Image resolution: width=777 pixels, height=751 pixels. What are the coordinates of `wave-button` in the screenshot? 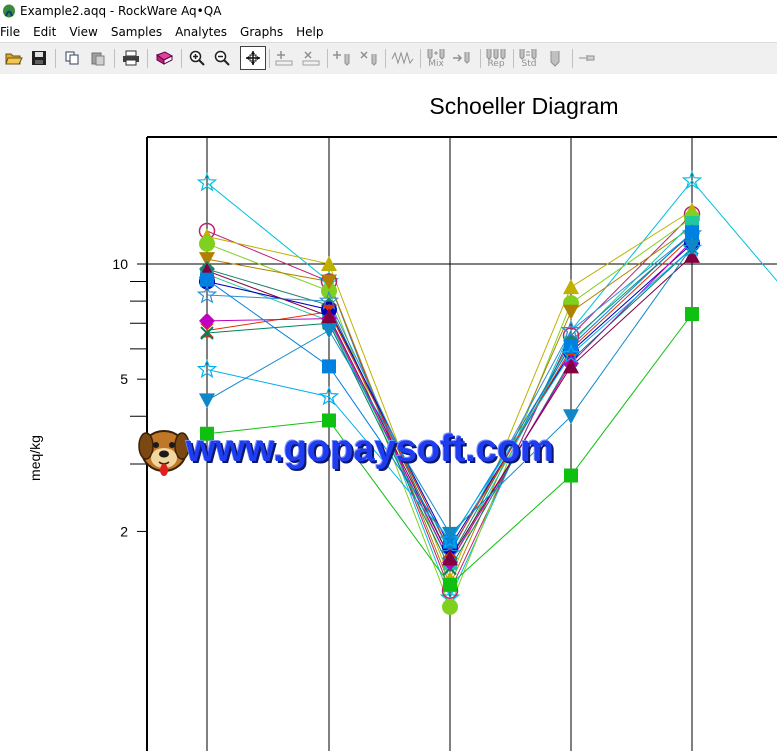 It's located at (403, 58).